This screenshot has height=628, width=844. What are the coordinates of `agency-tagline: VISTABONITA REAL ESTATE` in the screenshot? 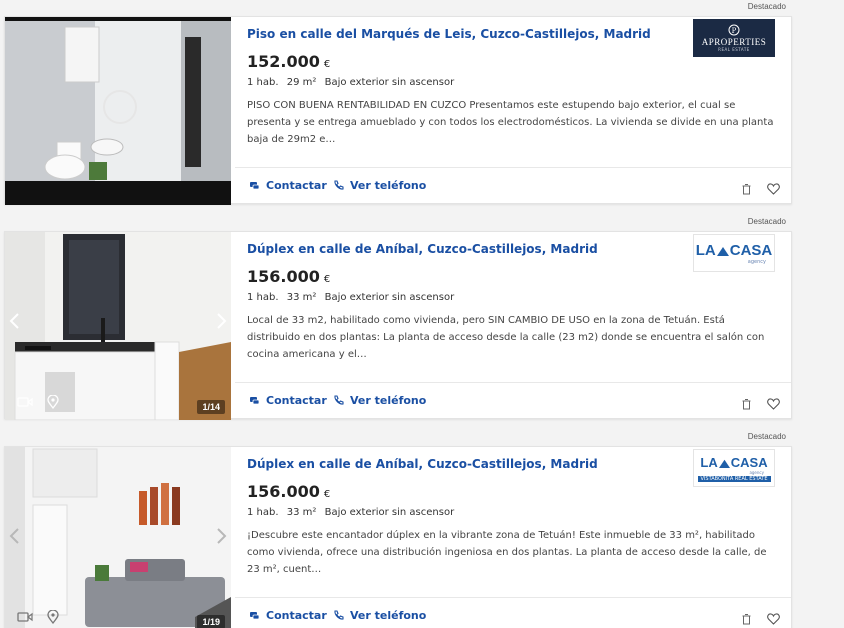 It's located at (734, 478).